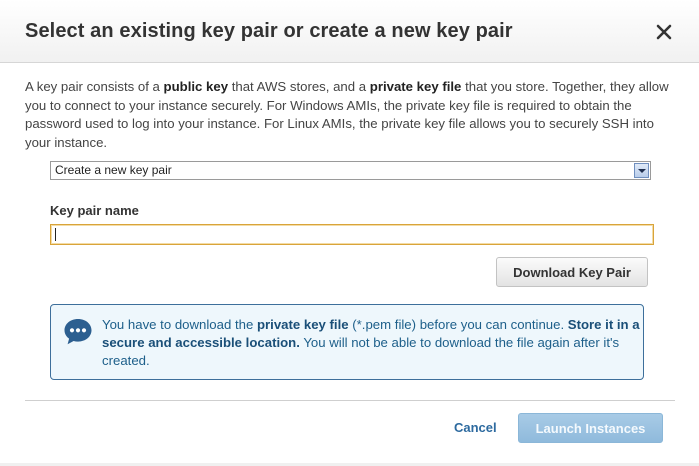 The width and height of the screenshot is (699, 466). Describe the element at coordinates (196, 86) in the screenshot. I see `description-bold-public-key: public key` at that location.